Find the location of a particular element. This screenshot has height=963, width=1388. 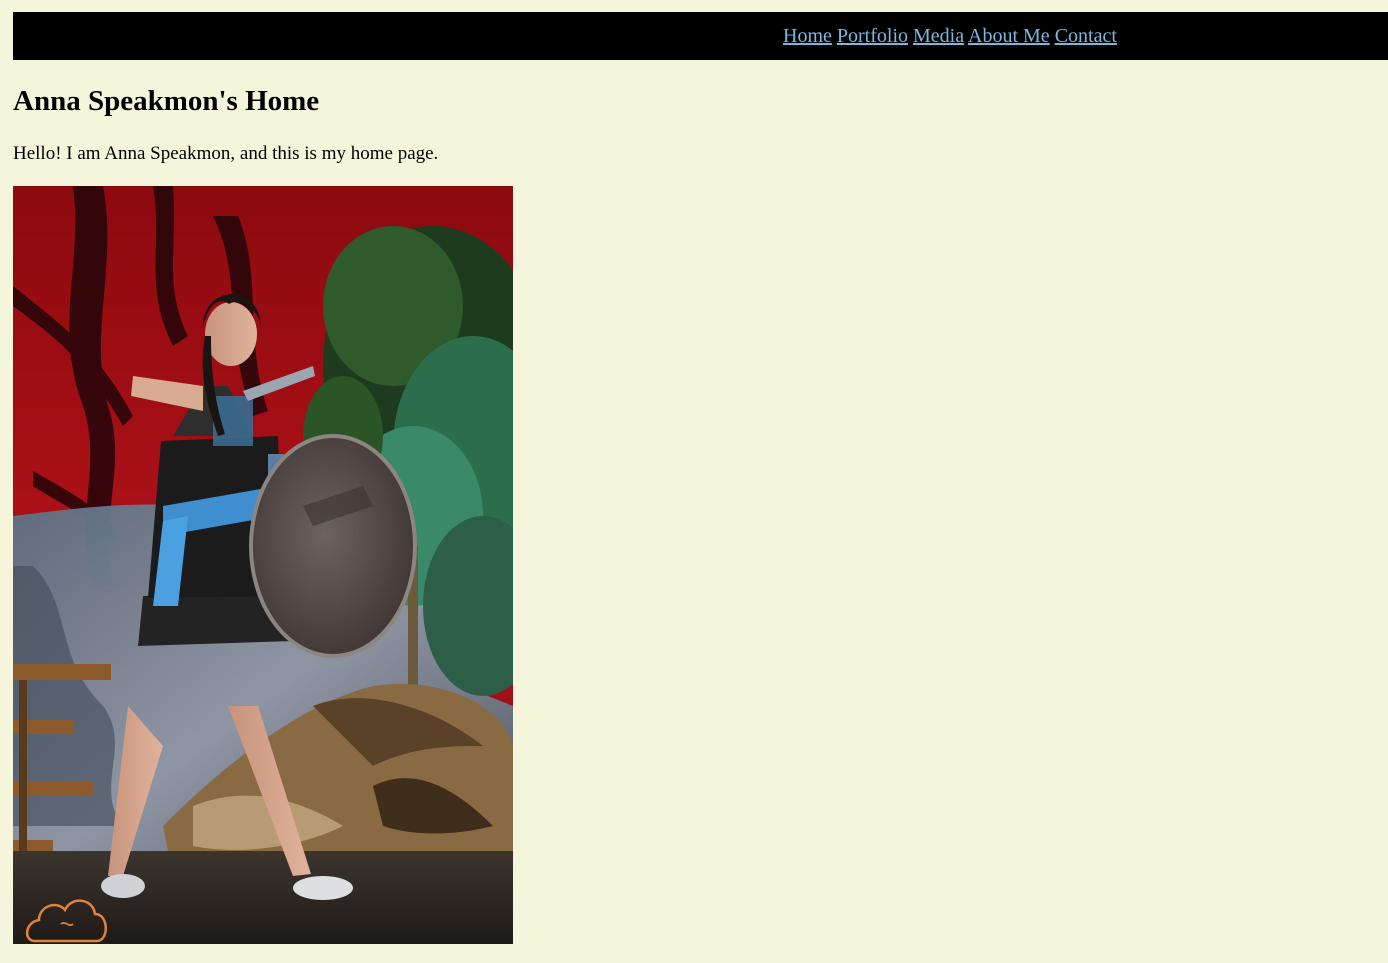

stage-floor is located at coordinates (263, 897).